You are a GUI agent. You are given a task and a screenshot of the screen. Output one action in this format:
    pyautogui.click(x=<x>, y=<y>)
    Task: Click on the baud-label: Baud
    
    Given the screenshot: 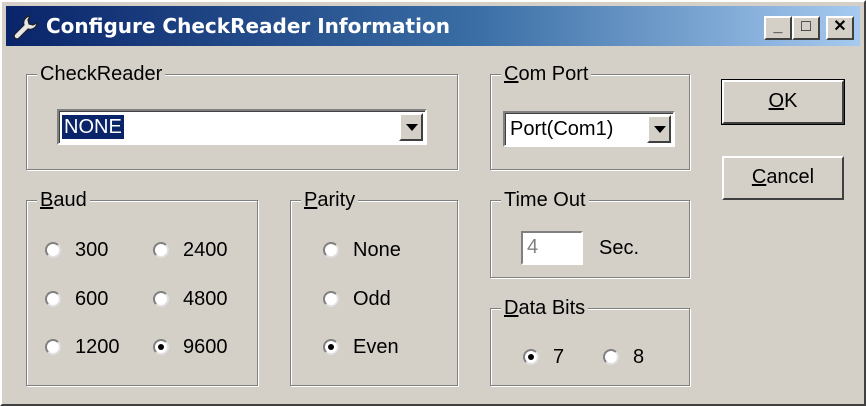 What is the action you would take?
    pyautogui.click(x=63, y=200)
    